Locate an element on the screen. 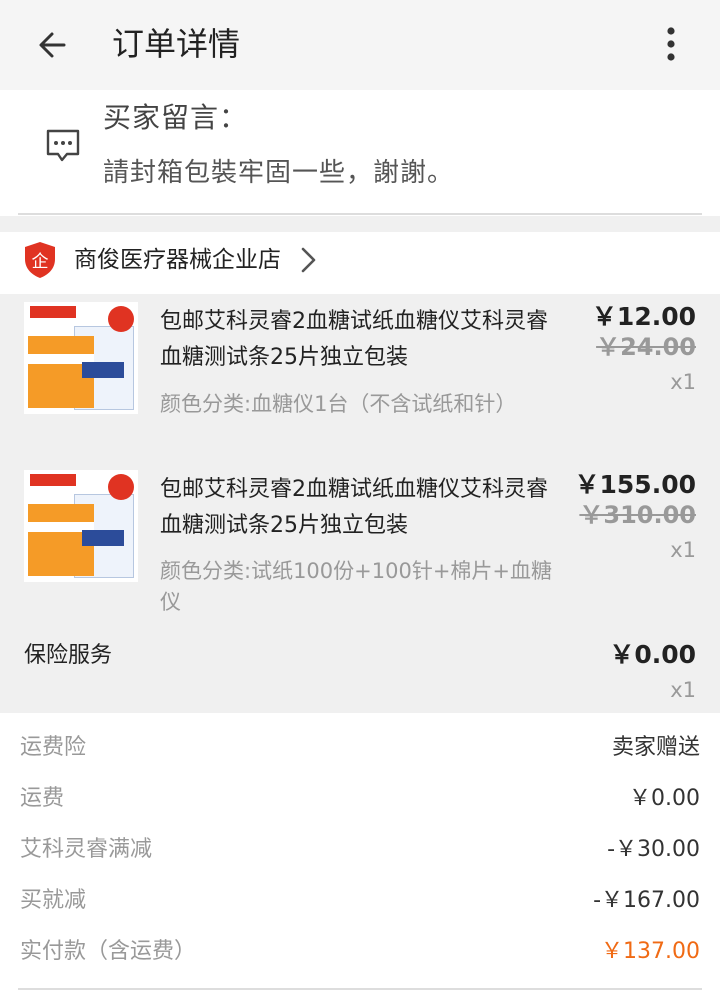 The height and width of the screenshot is (994, 720). shop-name: 商俊医疗器械企业店 is located at coordinates (177, 260).